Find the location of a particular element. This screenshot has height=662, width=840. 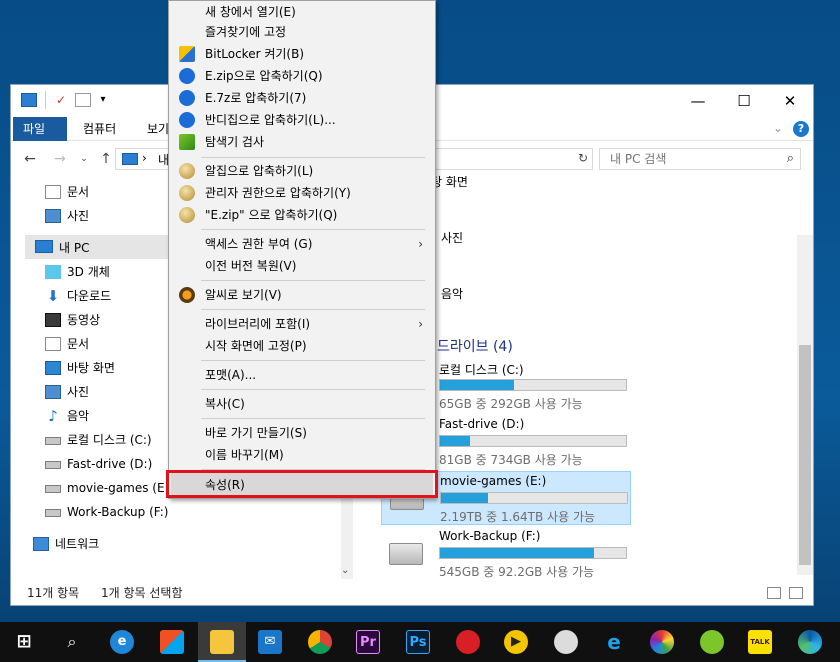

scrollbar-thumb is located at coordinates (805, 455).